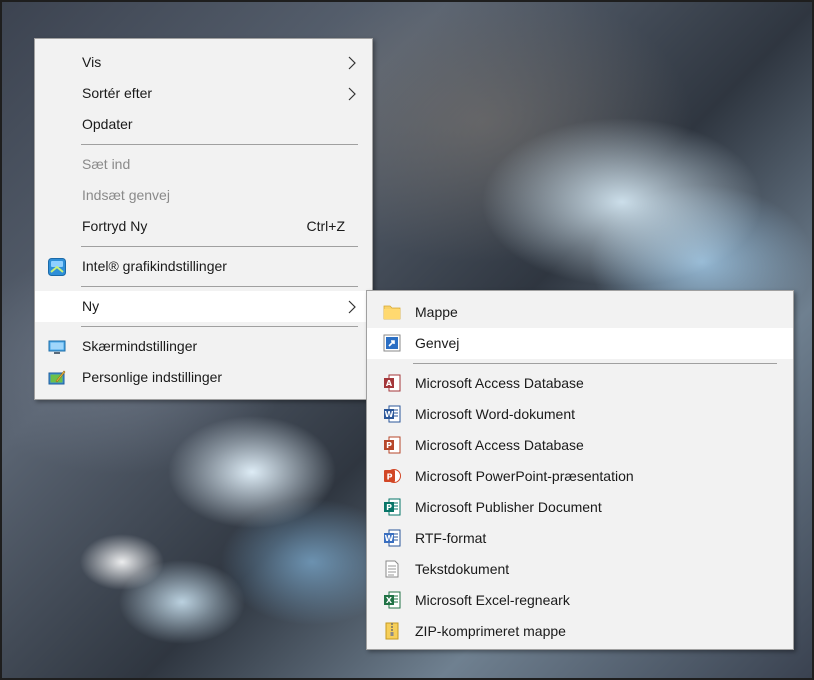  I want to click on menu-item-label: Fortryd Ny, so click(115, 226).